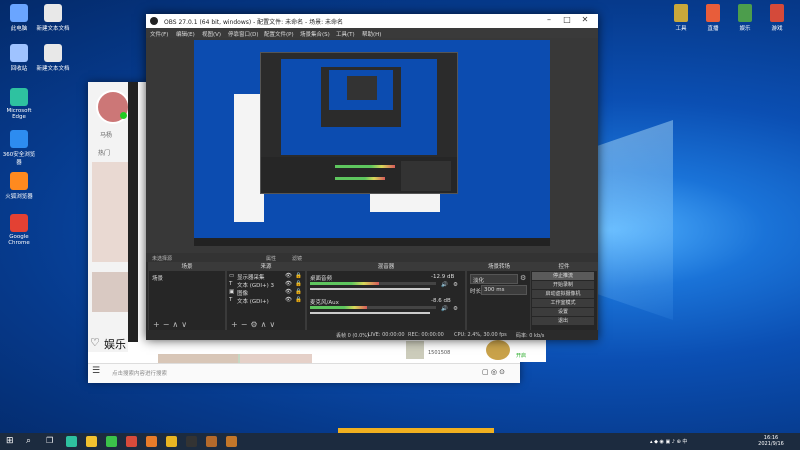  I want to click on source-item: T 文本 (GDI+) 3 👁 🔒, so click(266, 285).